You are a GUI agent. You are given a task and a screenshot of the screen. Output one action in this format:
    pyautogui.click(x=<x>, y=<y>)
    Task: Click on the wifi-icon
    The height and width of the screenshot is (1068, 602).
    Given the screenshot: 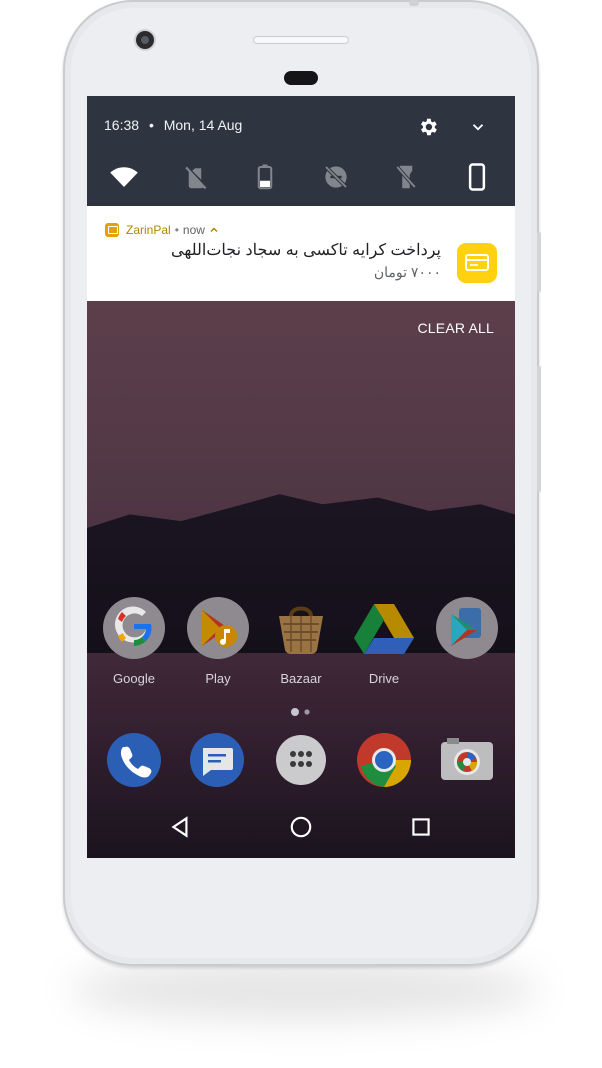 What is the action you would take?
    pyautogui.click(x=124, y=177)
    